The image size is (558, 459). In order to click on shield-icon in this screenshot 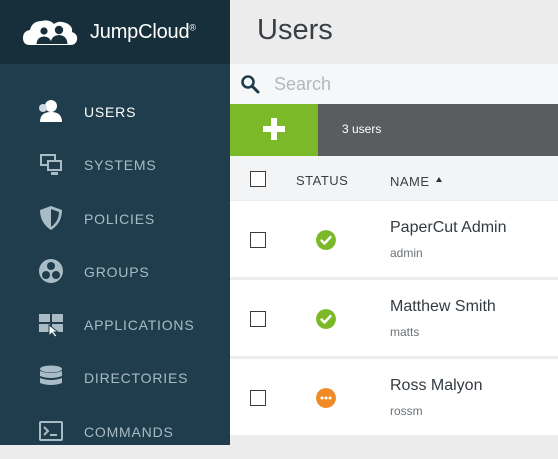, I will do `click(51, 217)`.